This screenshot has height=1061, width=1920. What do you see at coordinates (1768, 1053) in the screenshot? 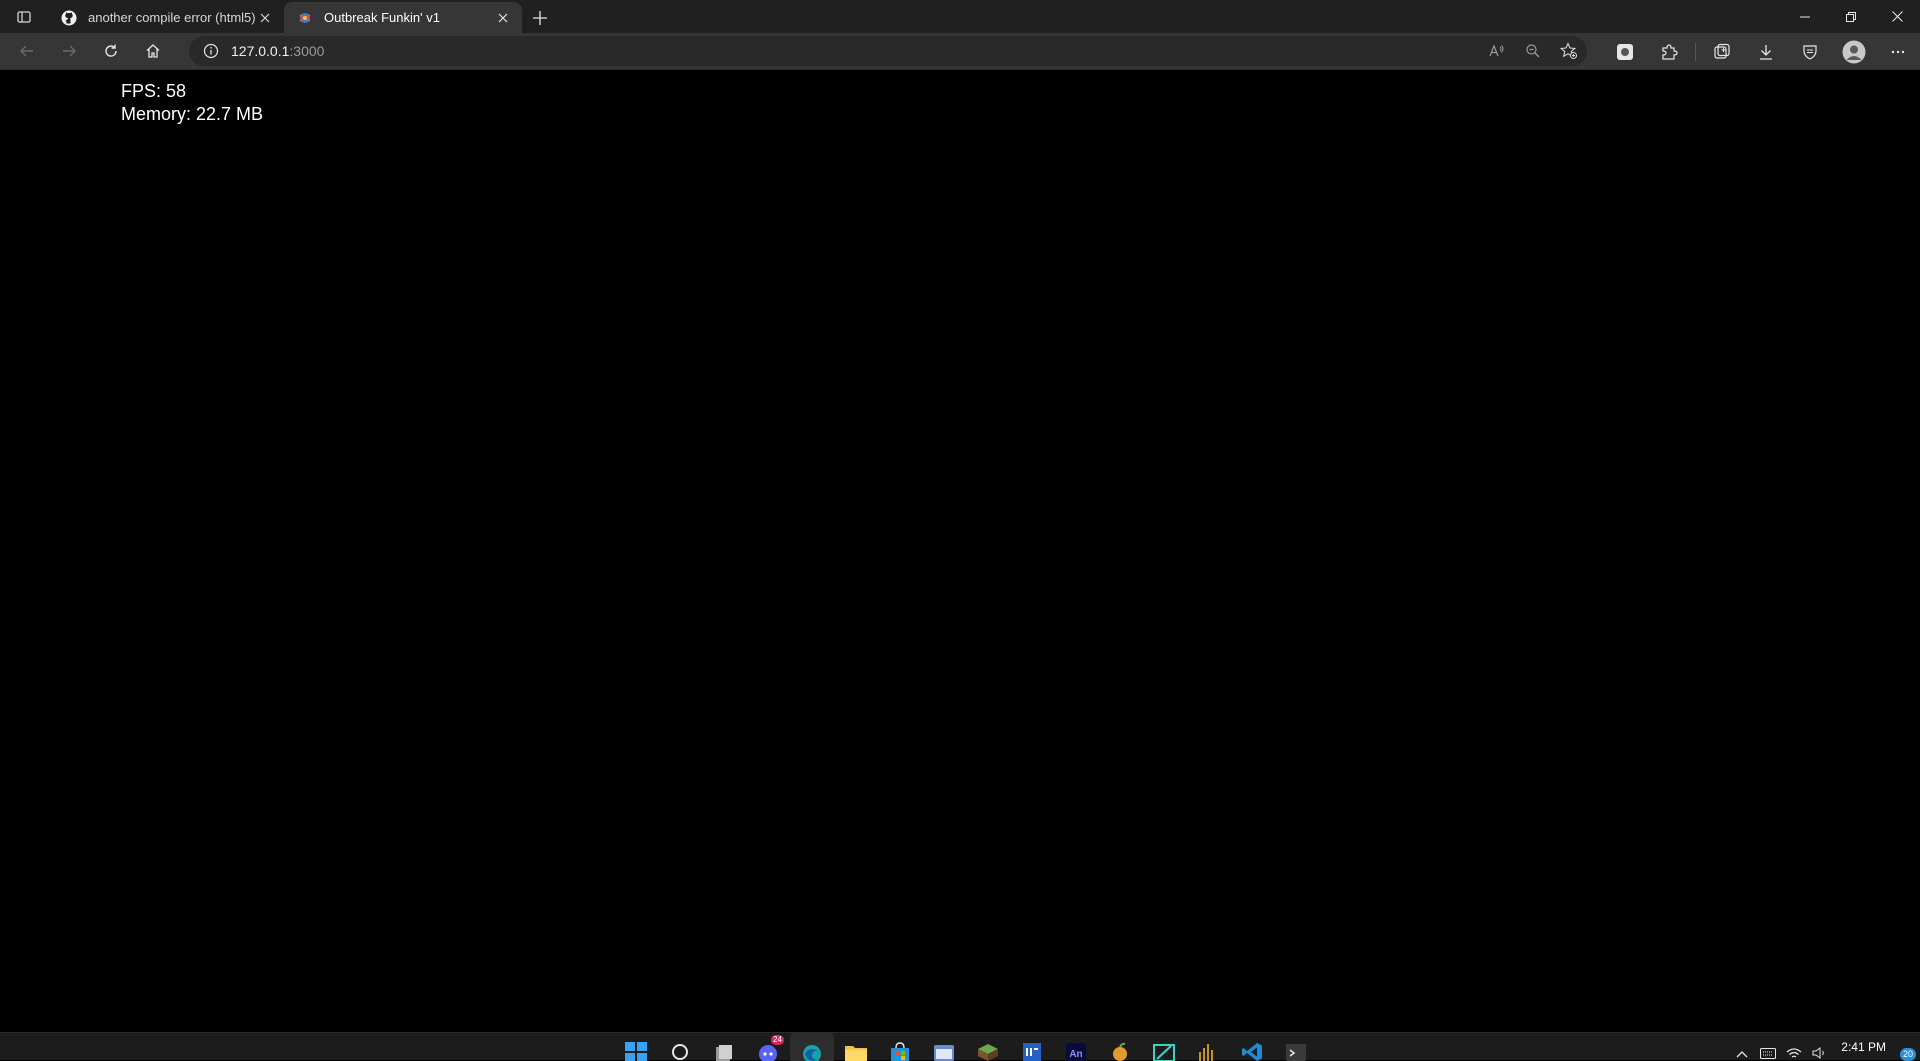
I see `keyboard-icon` at bounding box center [1768, 1053].